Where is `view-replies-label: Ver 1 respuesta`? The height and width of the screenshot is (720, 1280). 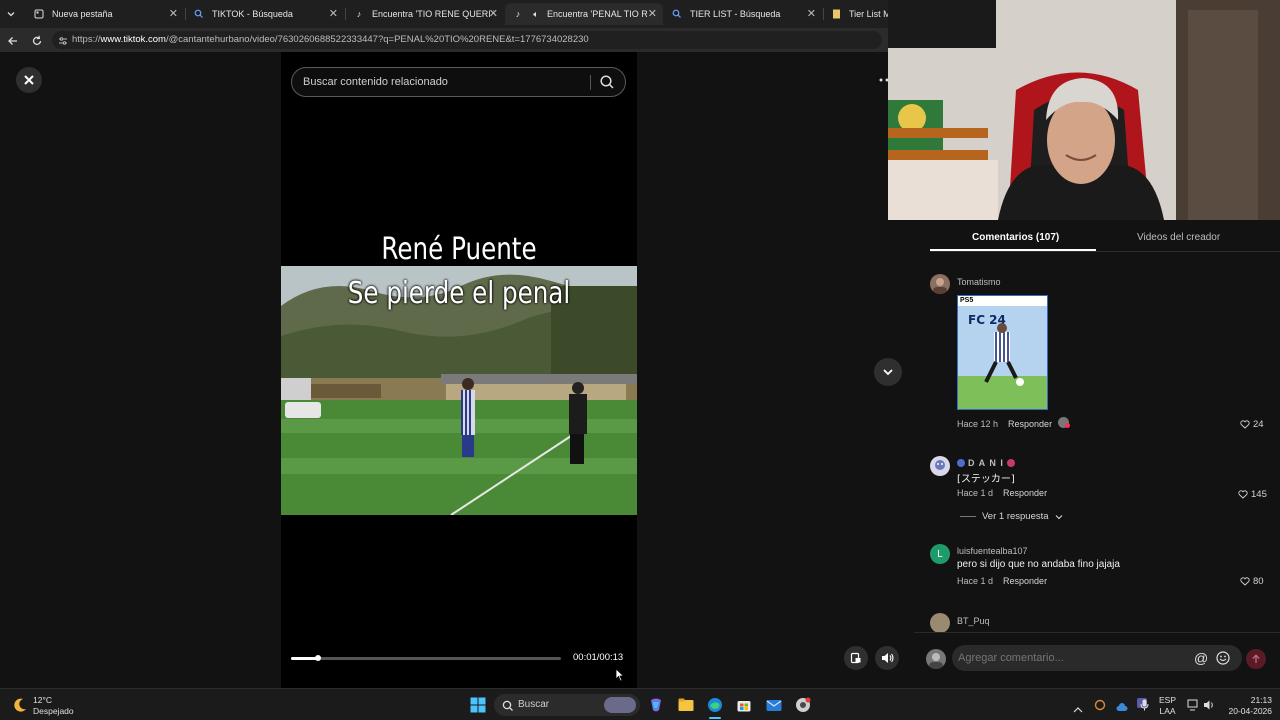 view-replies-label: Ver 1 respuesta is located at coordinates (1015, 516).